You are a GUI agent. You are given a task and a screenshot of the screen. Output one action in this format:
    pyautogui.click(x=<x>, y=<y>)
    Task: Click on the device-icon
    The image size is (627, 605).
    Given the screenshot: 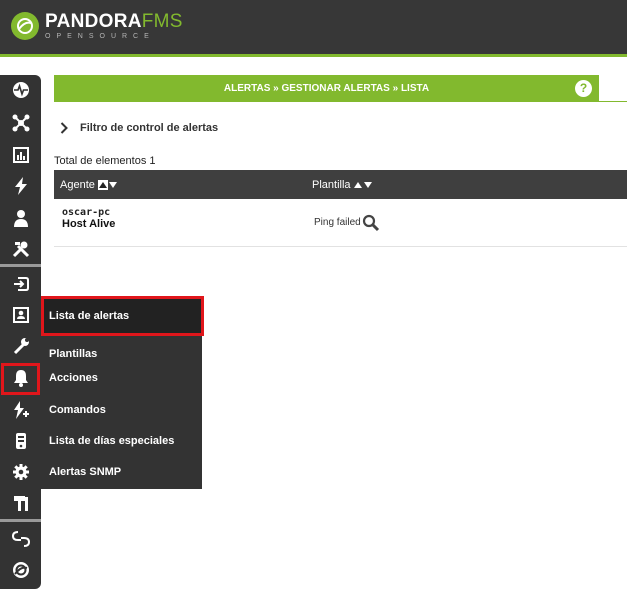 What is the action you would take?
    pyautogui.click(x=20, y=441)
    